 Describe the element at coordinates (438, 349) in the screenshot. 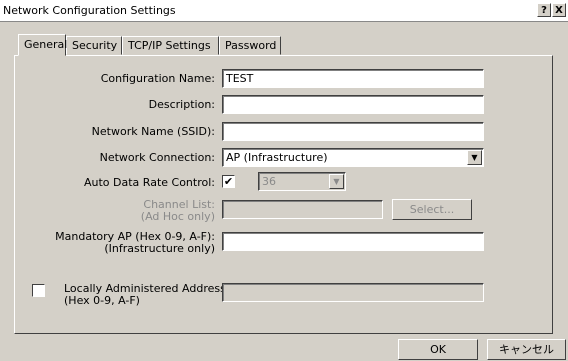

I see `ok-button: OK` at that location.